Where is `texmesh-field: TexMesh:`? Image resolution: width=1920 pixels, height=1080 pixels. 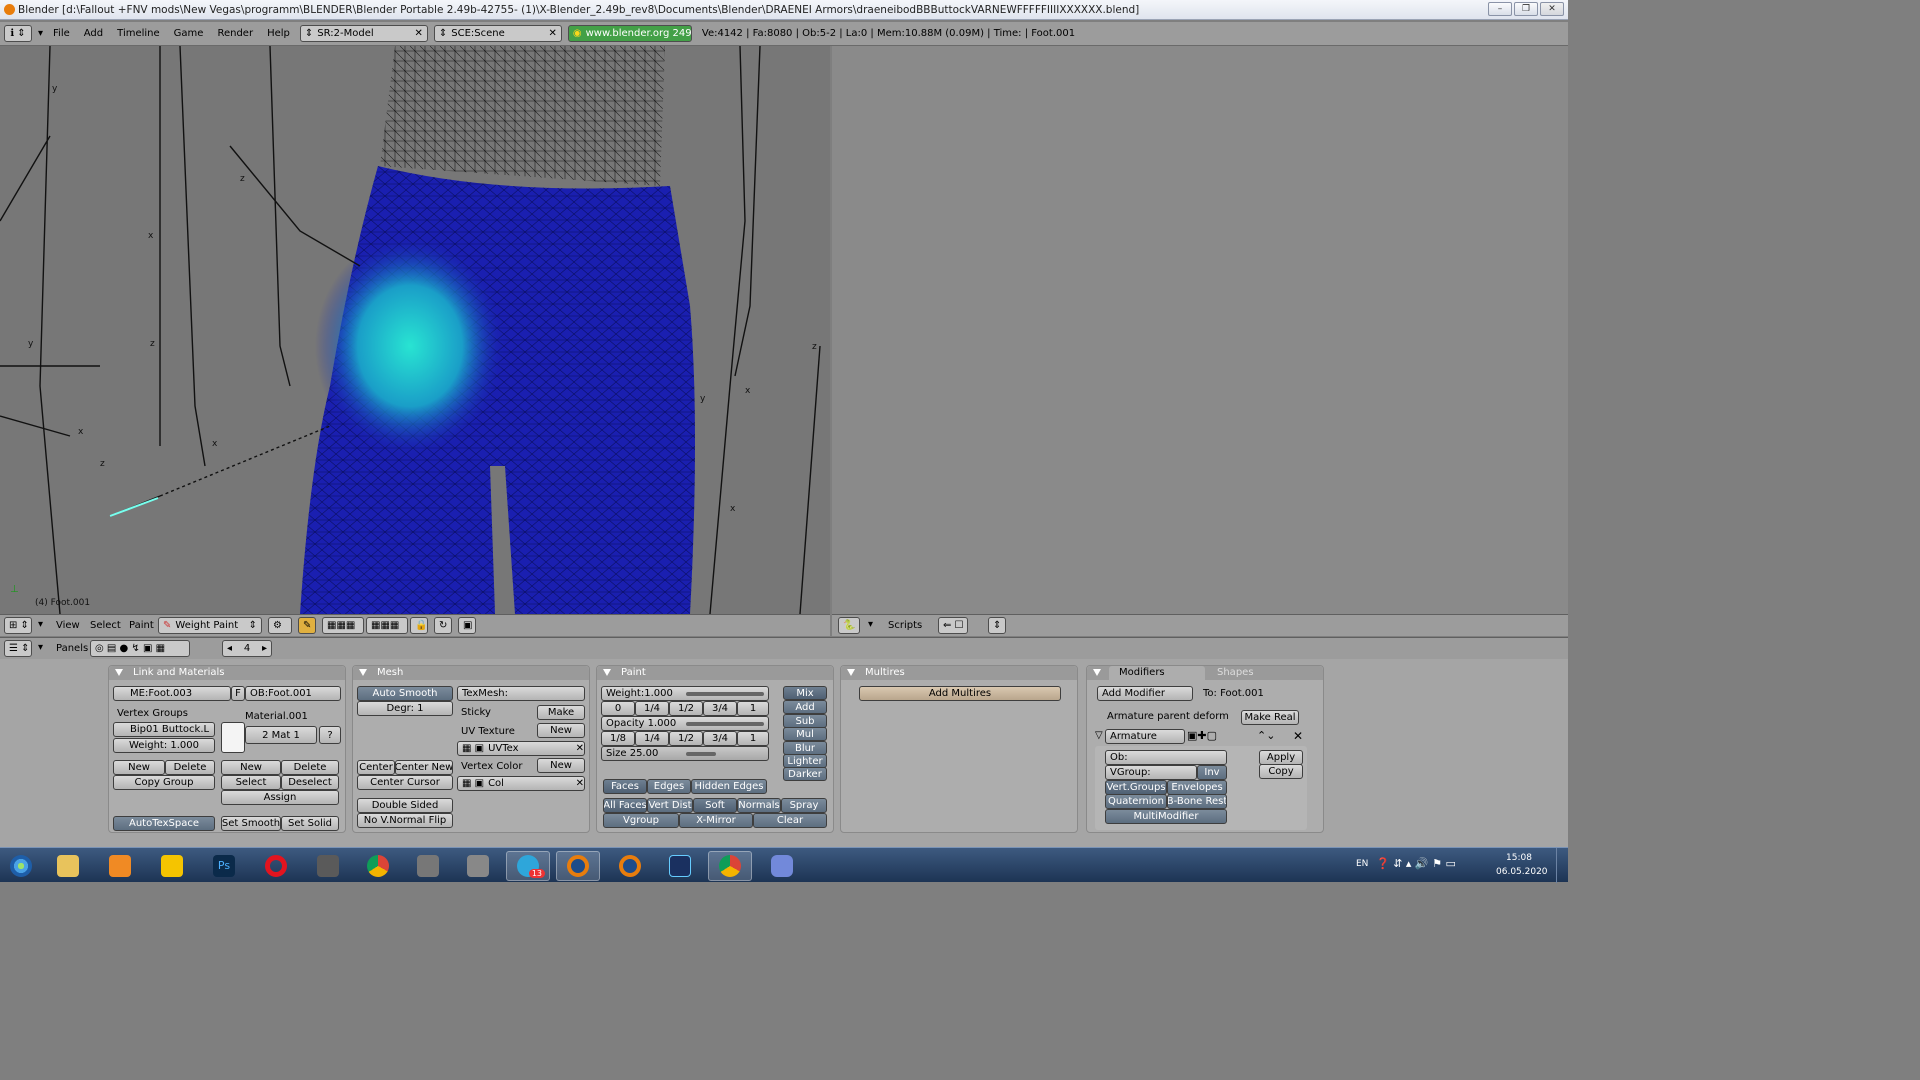 texmesh-field: TexMesh: is located at coordinates (521, 693).